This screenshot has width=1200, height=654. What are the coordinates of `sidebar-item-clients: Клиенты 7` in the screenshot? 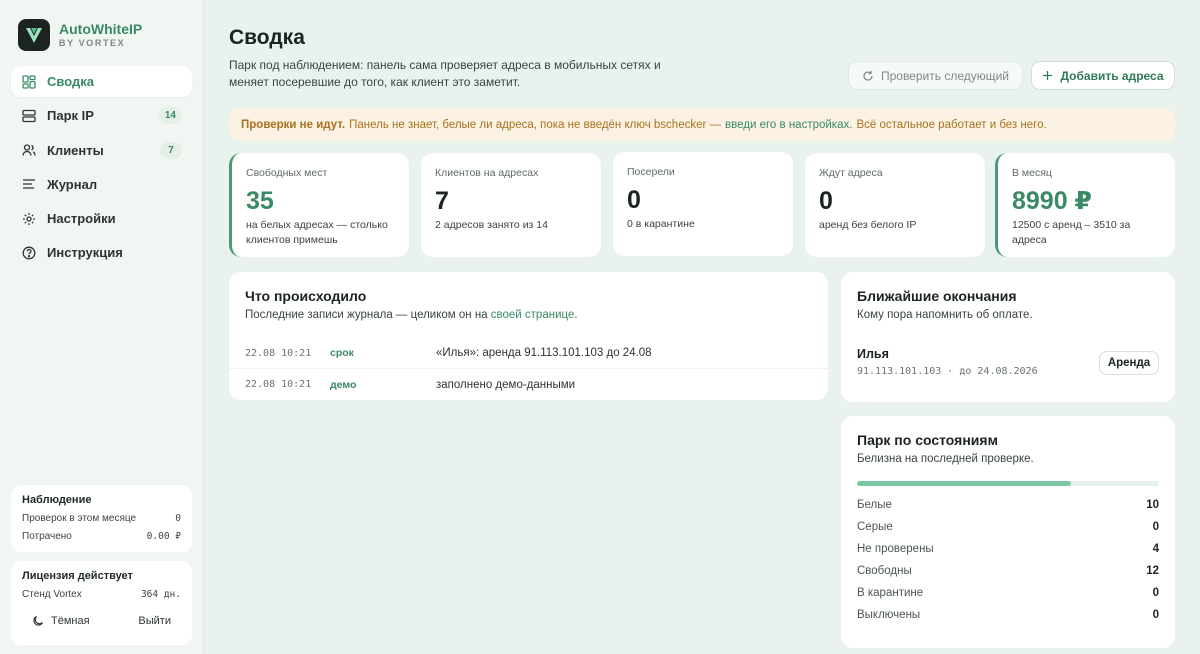 It's located at (101, 150).